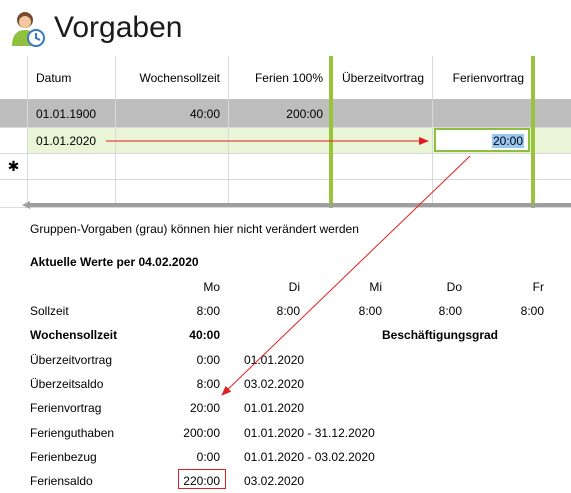 This screenshot has height=493, width=571. Describe the element at coordinates (208, 384) in the screenshot. I see `ueberzeitsaldo-value: 8:00` at that location.